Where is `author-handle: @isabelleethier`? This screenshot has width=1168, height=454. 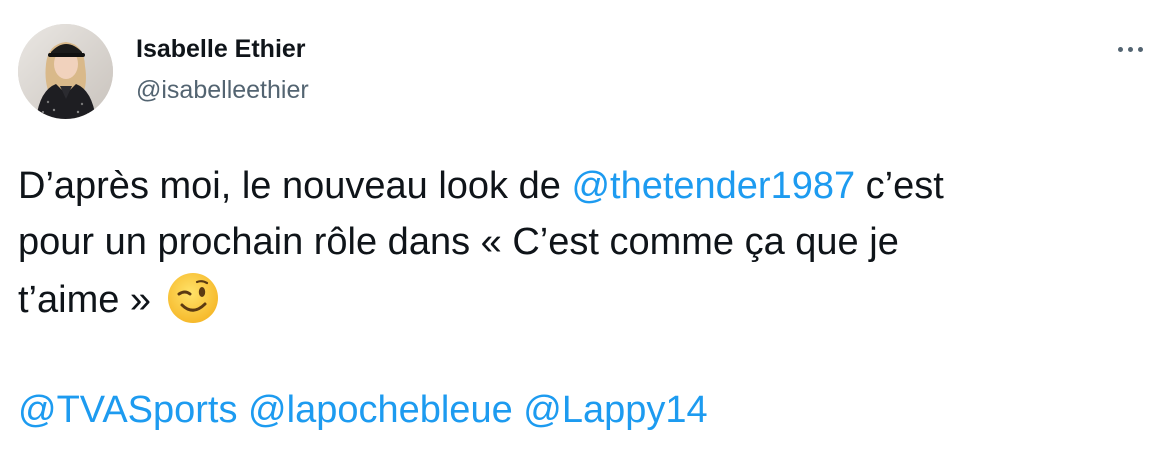
author-handle: @isabelleethier is located at coordinates (222, 90).